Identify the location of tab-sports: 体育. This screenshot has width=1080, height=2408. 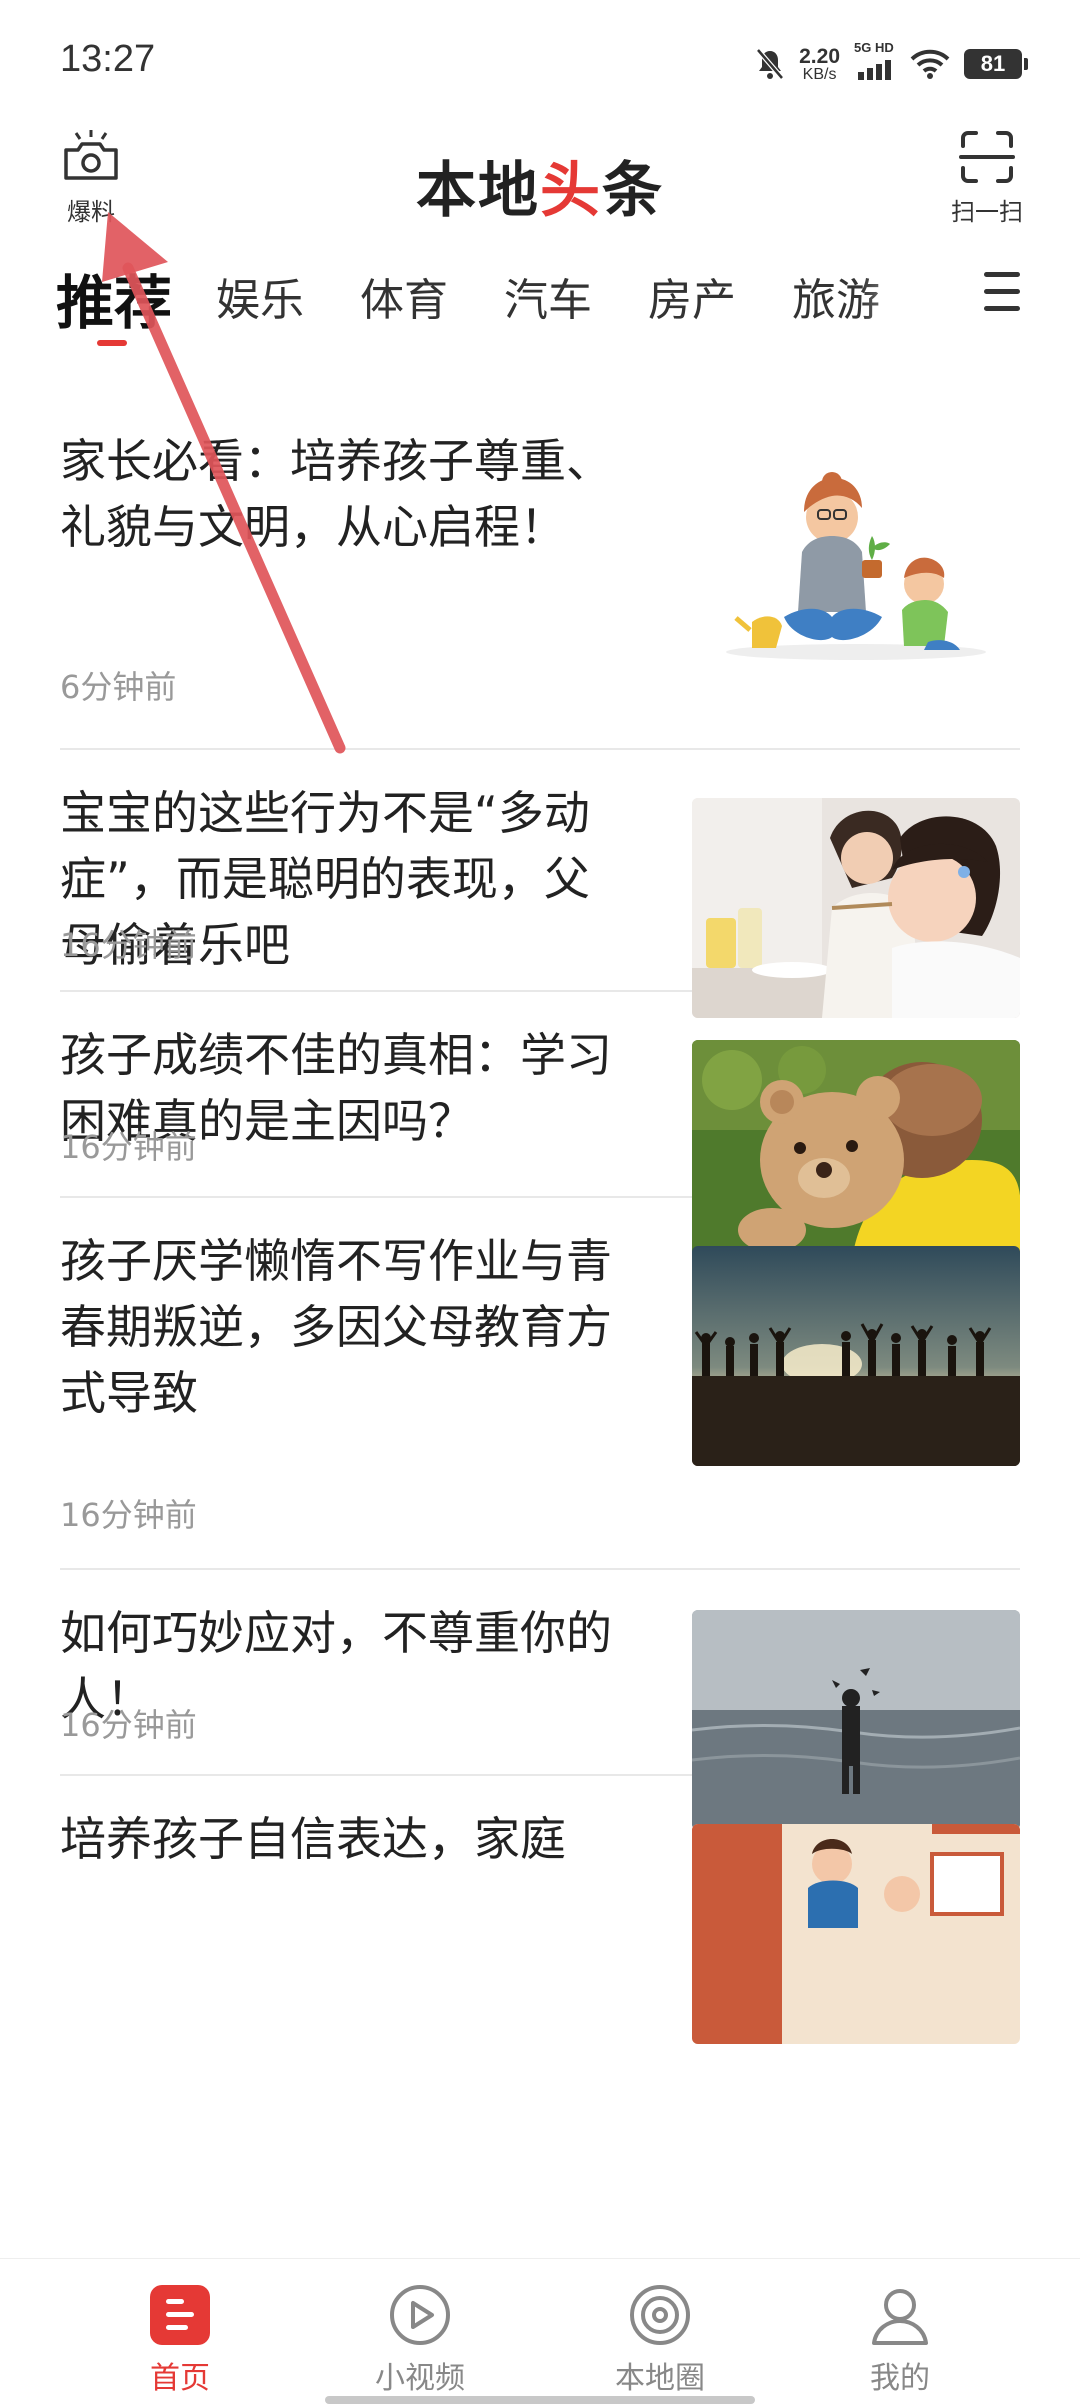
(404, 296).